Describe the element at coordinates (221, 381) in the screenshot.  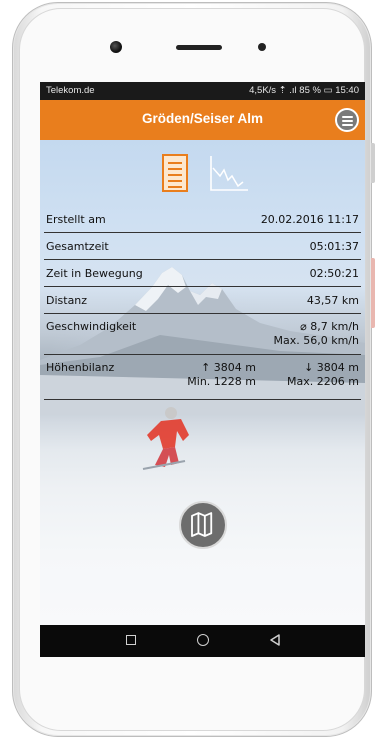
I see `elevation-min: Min. 1228 m` at that location.